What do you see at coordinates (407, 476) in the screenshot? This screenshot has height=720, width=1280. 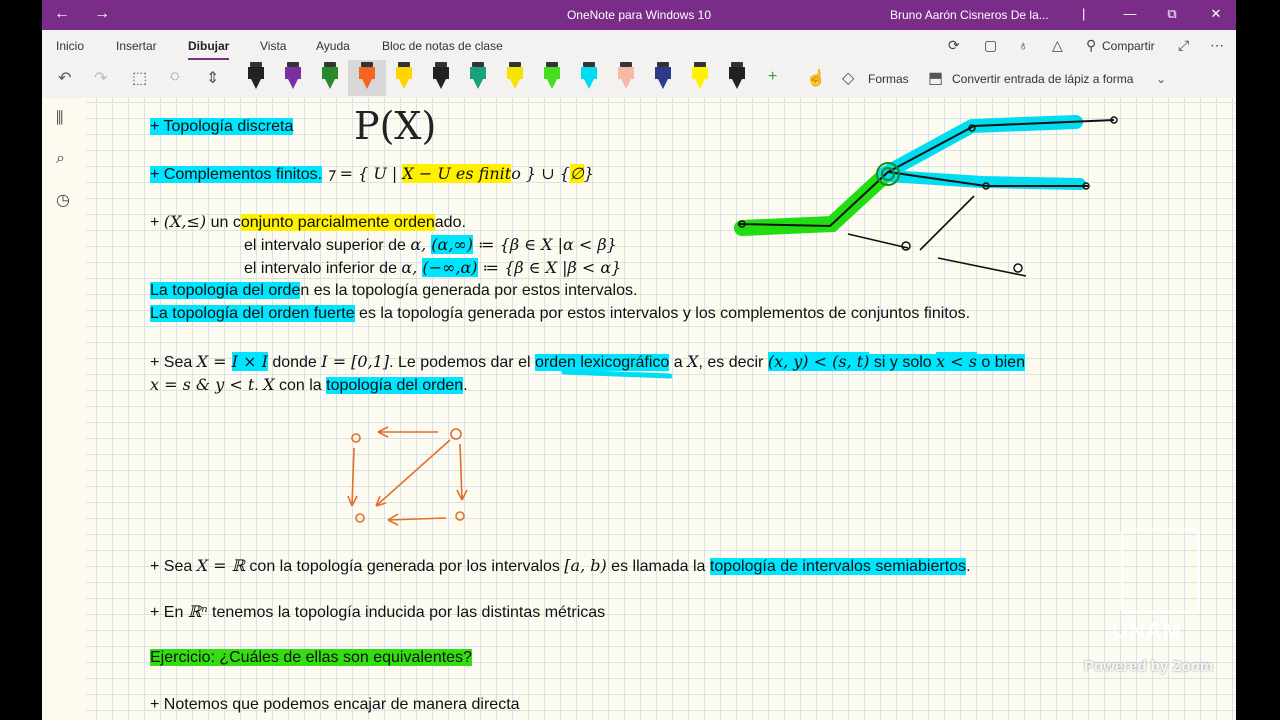 I see `ink-orange-diagram` at bounding box center [407, 476].